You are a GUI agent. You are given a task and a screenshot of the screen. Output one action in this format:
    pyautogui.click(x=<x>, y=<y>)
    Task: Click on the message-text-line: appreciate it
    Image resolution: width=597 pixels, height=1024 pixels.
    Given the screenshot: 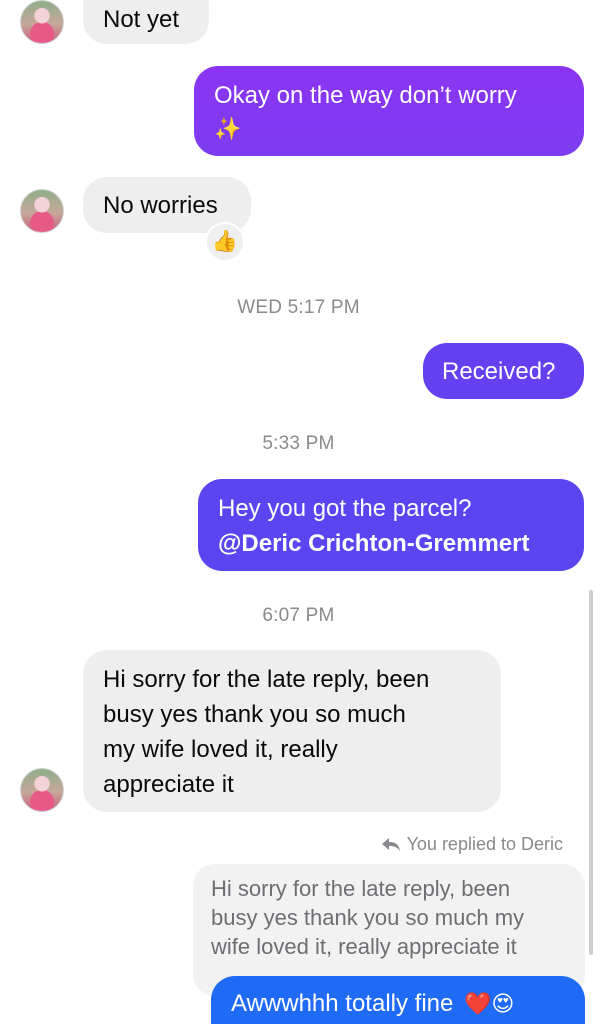 What is the action you would take?
    pyautogui.click(x=168, y=784)
    